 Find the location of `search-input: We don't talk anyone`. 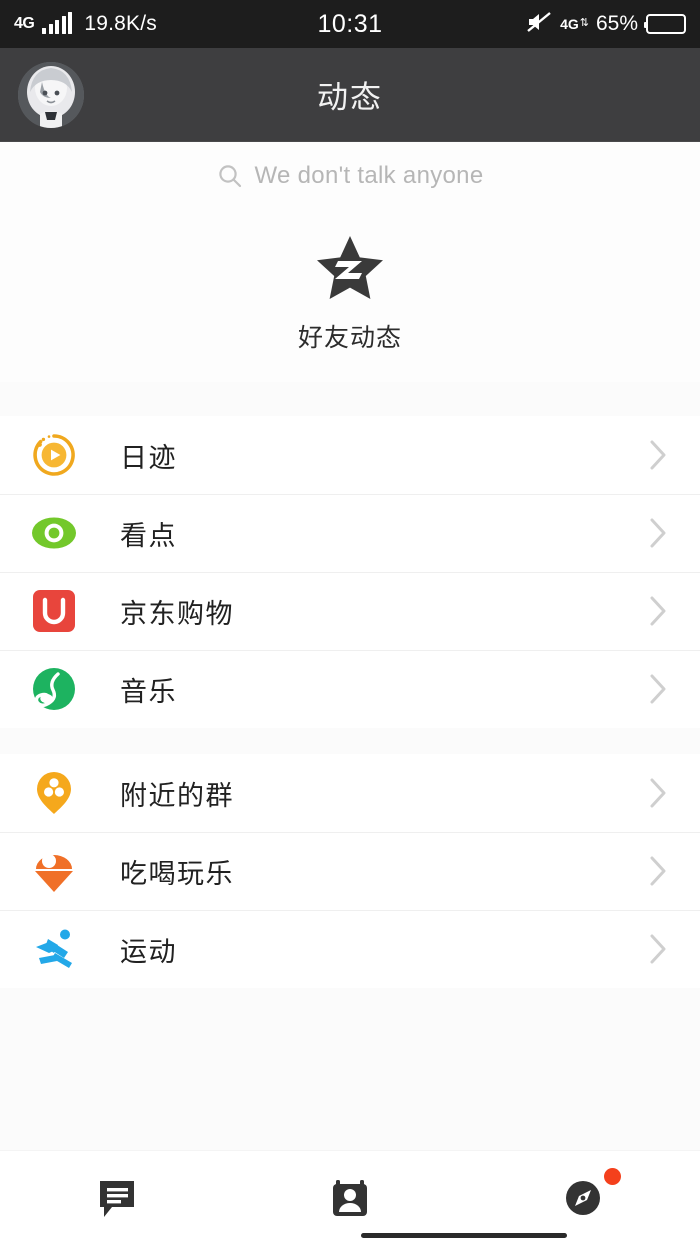

search-input: We don't talk anyone is located at coordinates (369, 176).